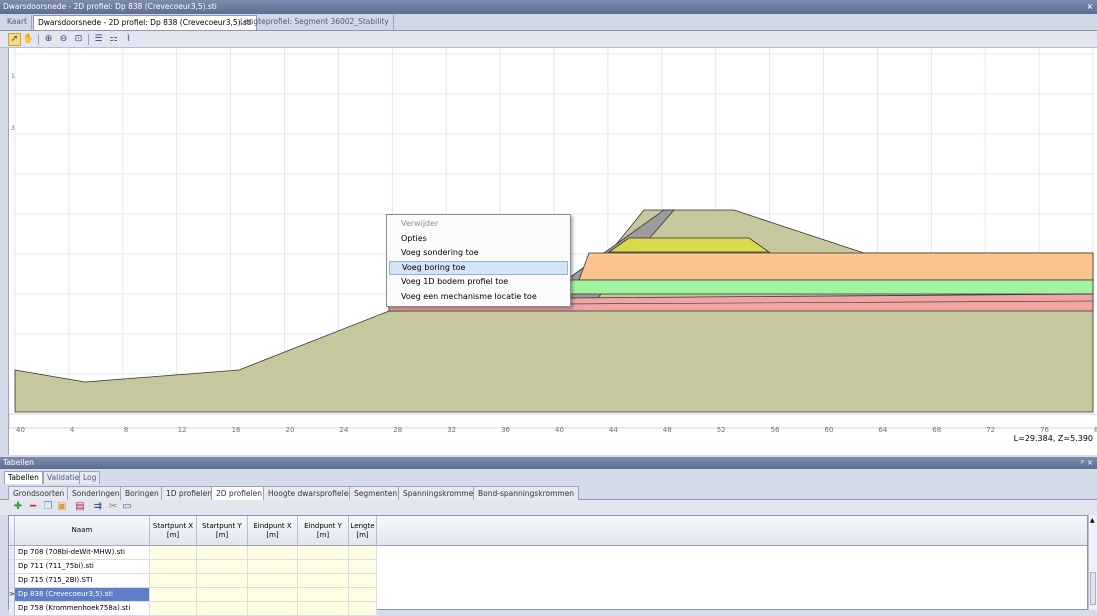 This screenshot has width=1097, height=616. Describe the element at coordinates (182, 430) in the screenshot. I see `x-tick-label: 12` at that location.